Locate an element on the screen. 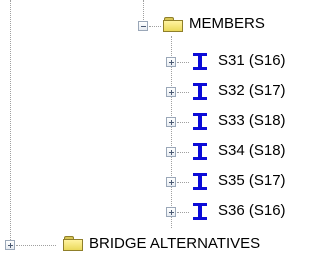  tree-node-label: S31 (S16) is located at coordinates (252, 60).